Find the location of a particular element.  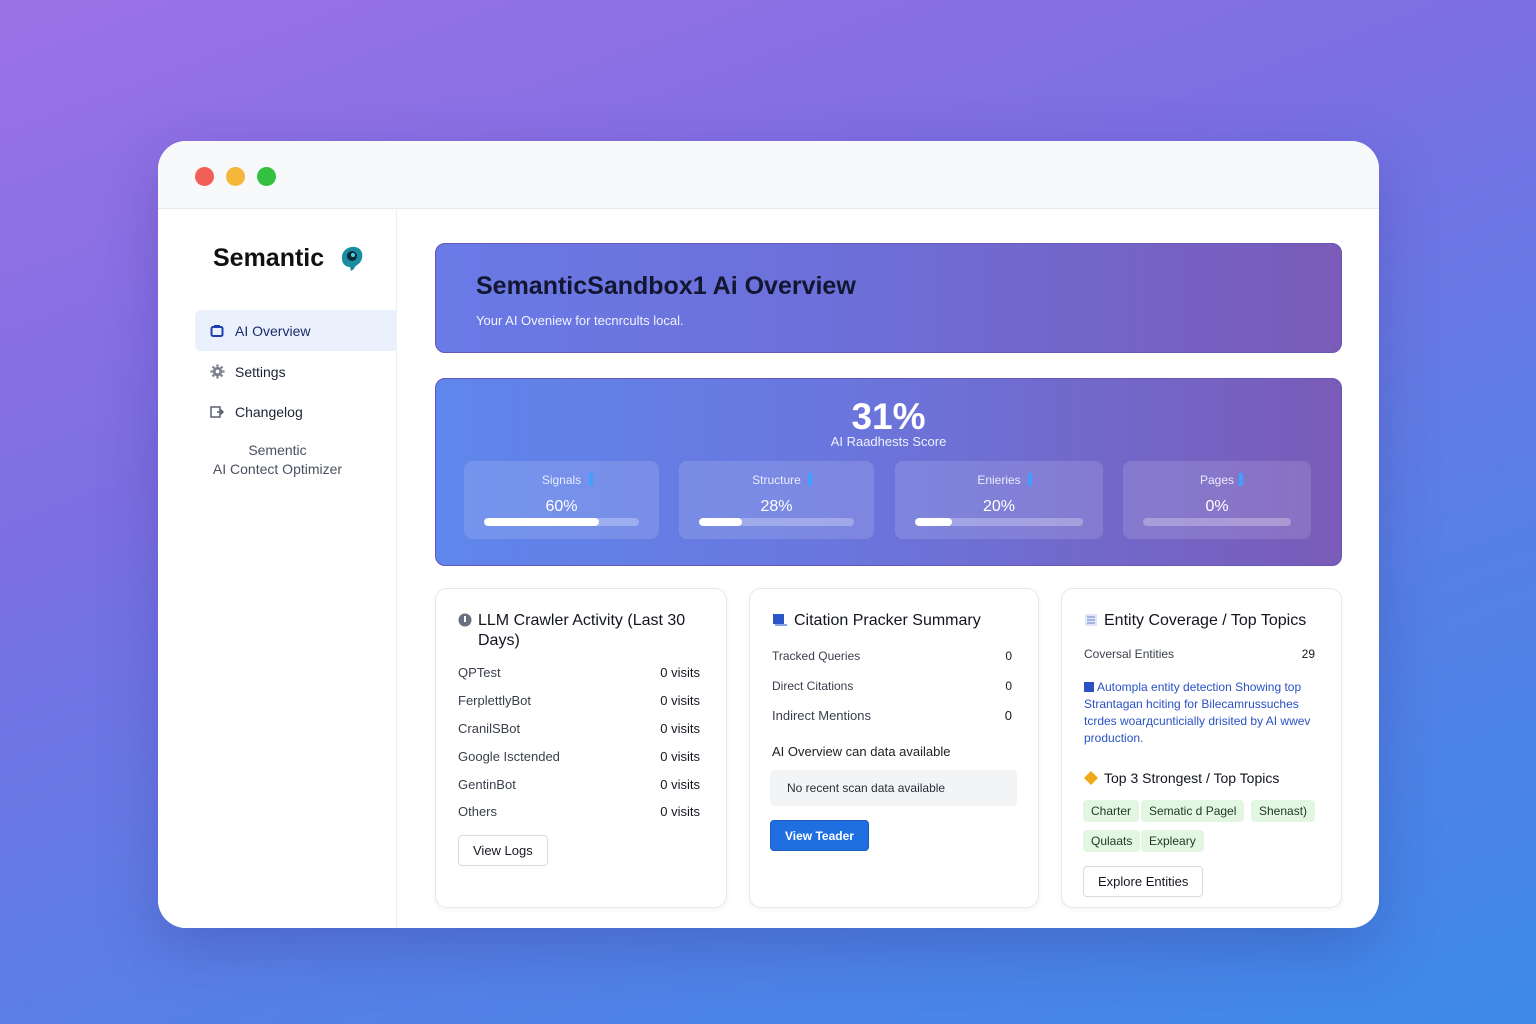

card-title-text: Entity Coverage / Top Topics is located at coordinates (1205, 620).